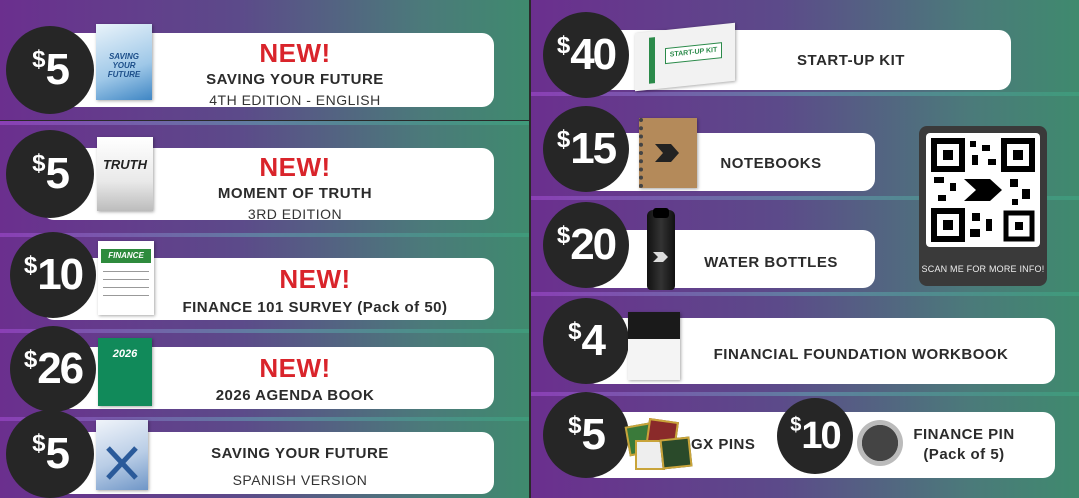 This screenshot has height=498, width=1079. I want to click on product-subtitle: 4TH EDITION - ENGLISH, so click(295, 100).